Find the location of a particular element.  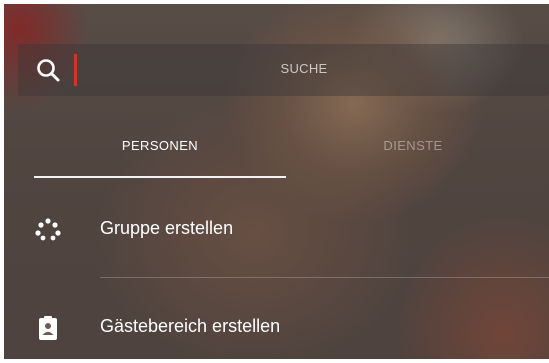

search-cursor-accent is located at coordinates (75, 70).